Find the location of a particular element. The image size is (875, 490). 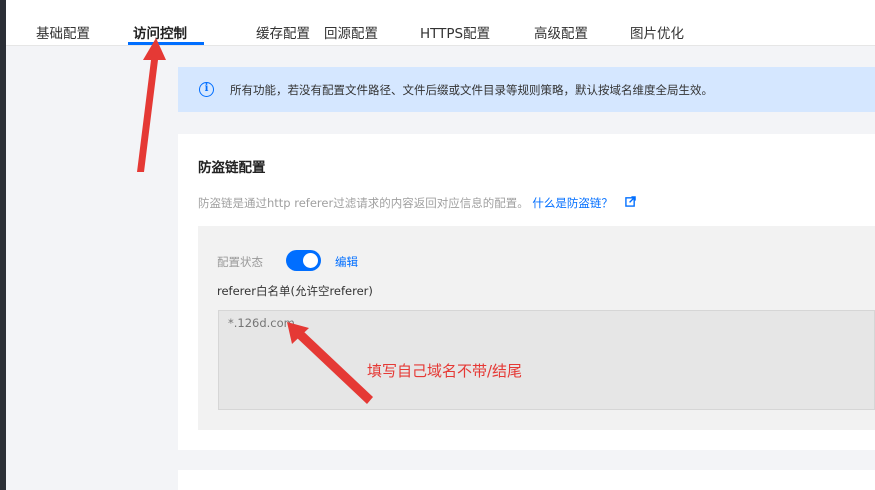

config-status-toggle is located at coordinates (303, 260).